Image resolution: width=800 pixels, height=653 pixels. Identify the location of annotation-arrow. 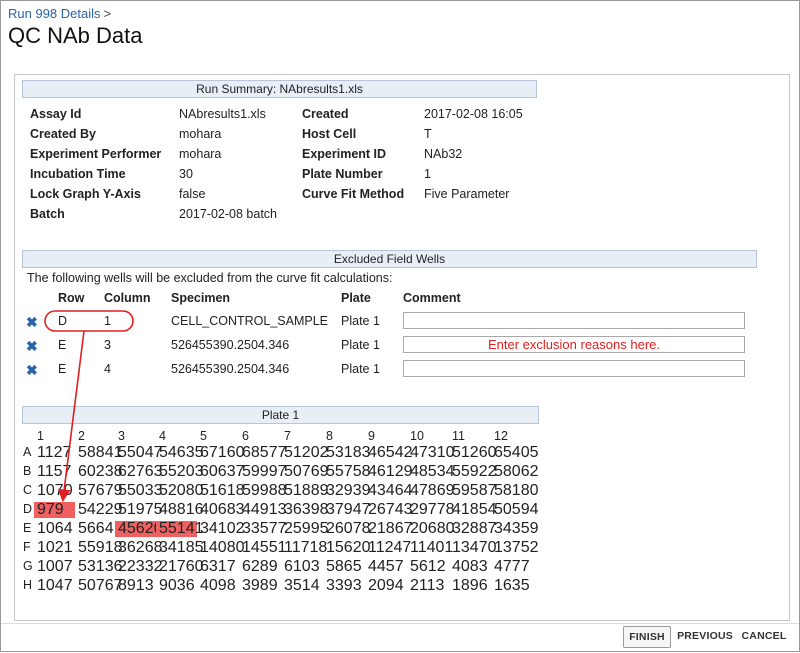
(71, 416).